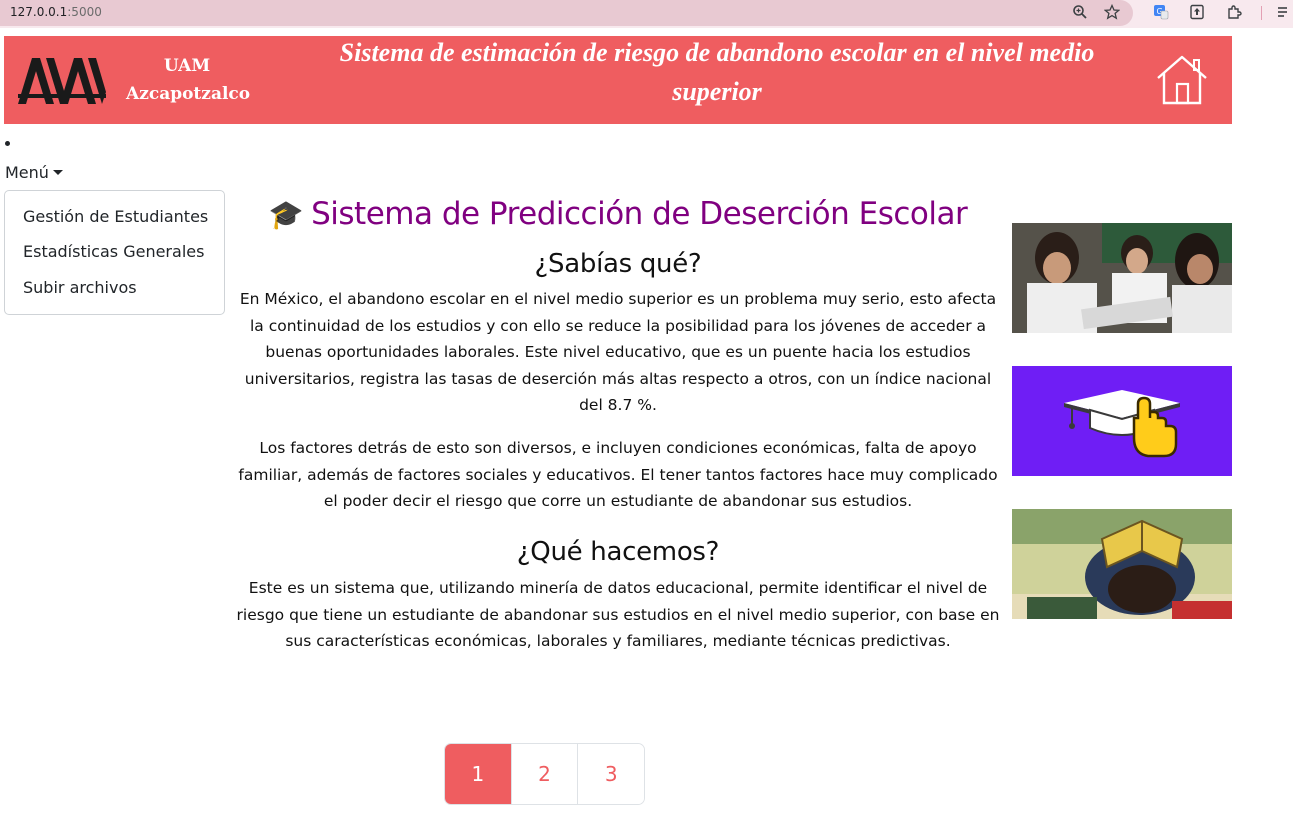 The height and width of the screenshot is (813, 1293). I want to click on page-button-2: 2, so click(544, 774).